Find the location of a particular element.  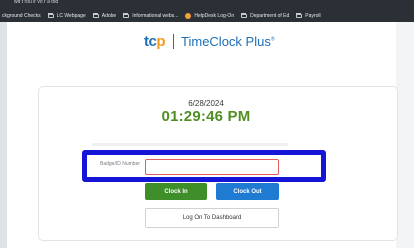

current-time: 01:29:46 PM is located at coordinates (206, 116).